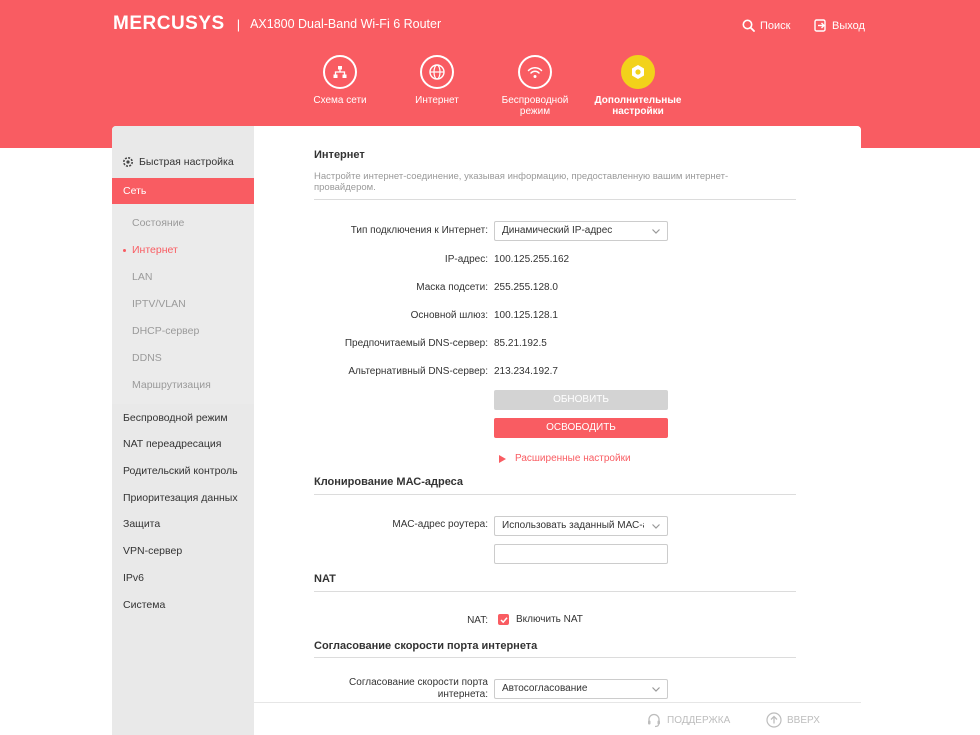 This screenshot has height=735, width=980. Describe the element at coordinates (325, 579) in the screenshot. I see `section-title-nat: NAT` at that location.